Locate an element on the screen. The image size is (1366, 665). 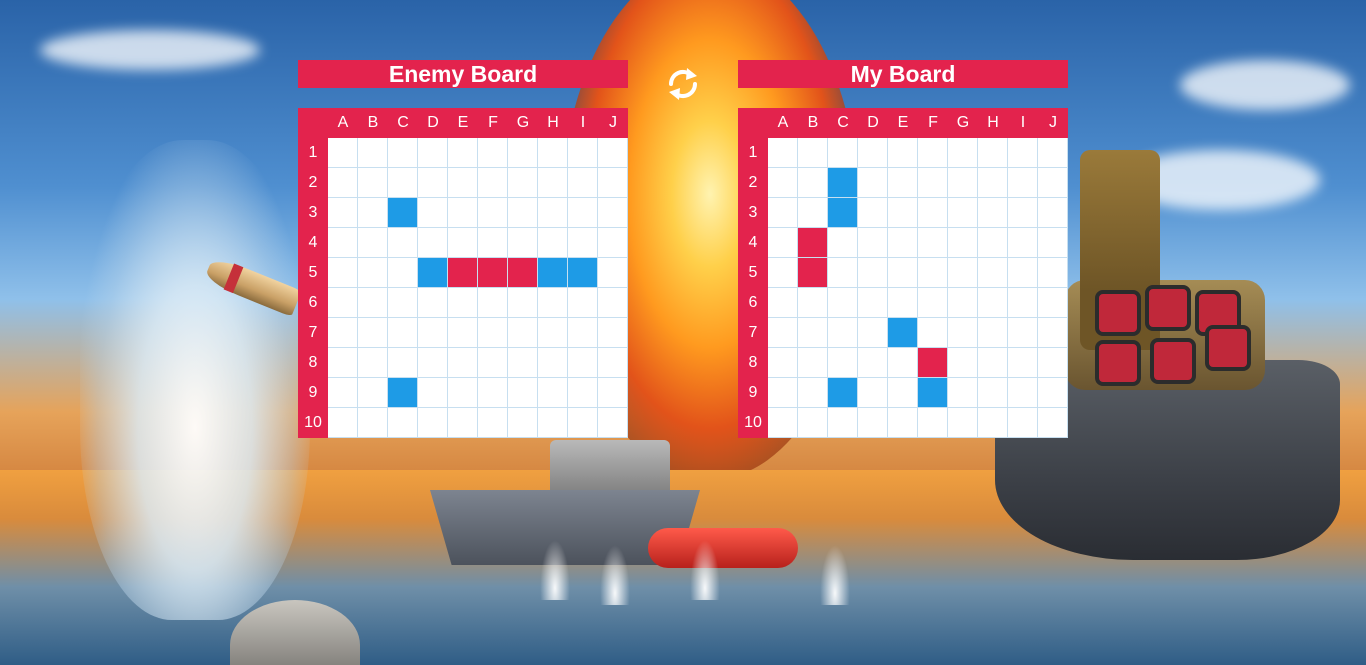
grid-cell-e6 is located at coordinates (463, 303).